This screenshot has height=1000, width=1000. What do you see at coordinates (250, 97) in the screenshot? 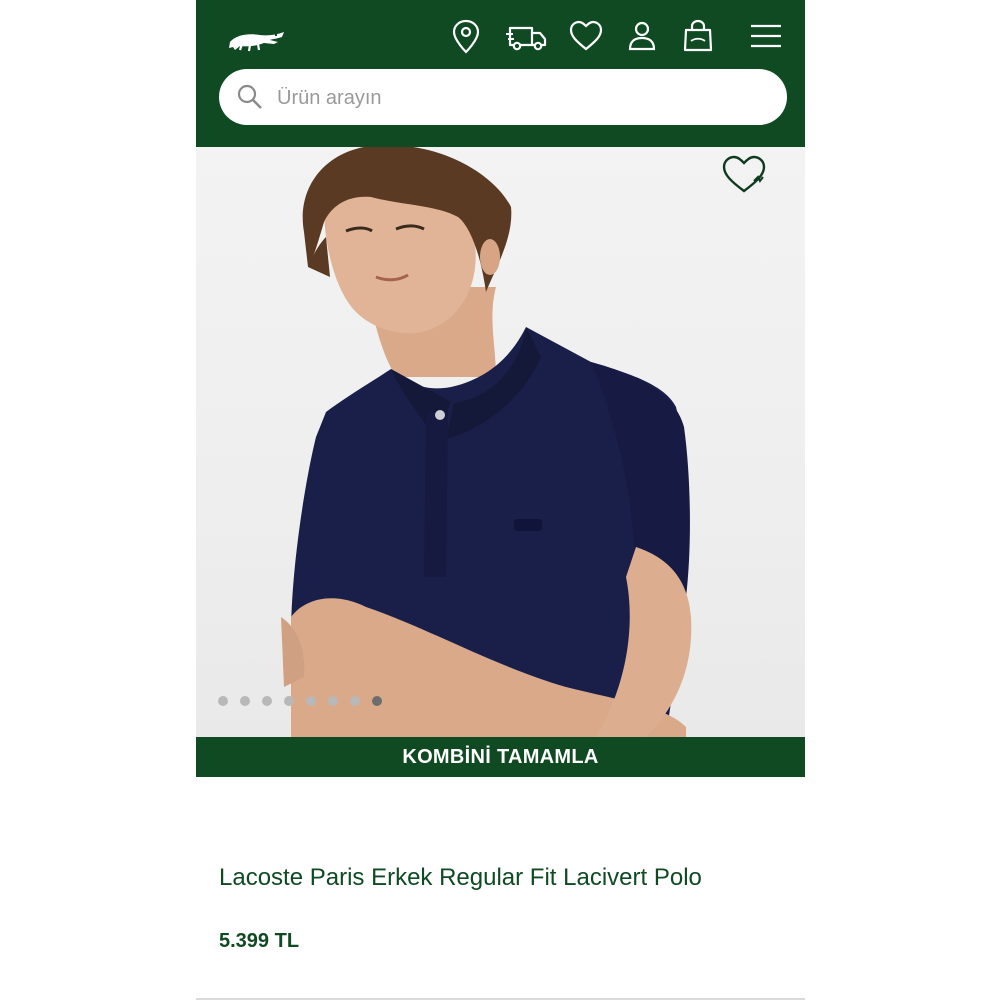
I see `search-icon` at bounding box center [250, 97].